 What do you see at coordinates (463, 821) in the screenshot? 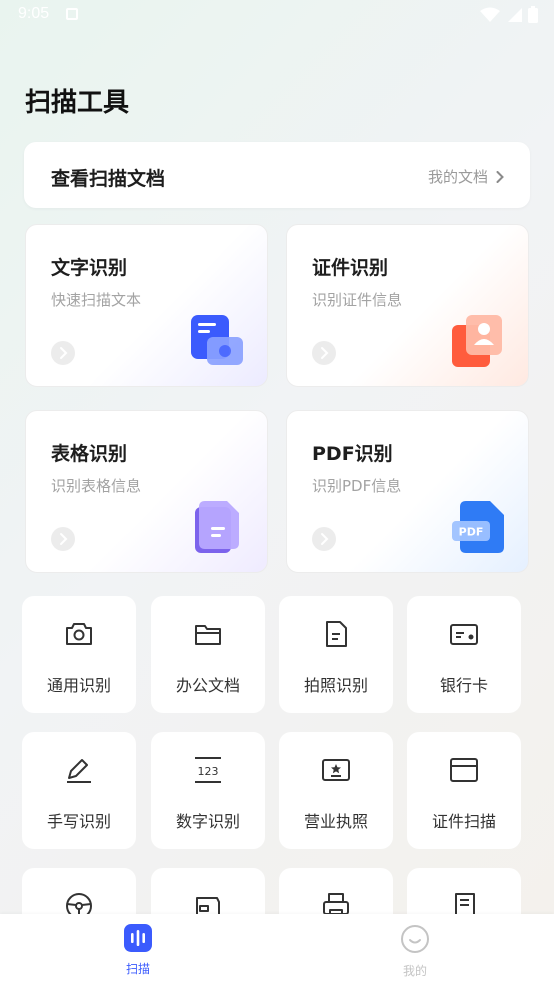
I see `tool-label: 证件扫描` at bounding box center [463, 821].